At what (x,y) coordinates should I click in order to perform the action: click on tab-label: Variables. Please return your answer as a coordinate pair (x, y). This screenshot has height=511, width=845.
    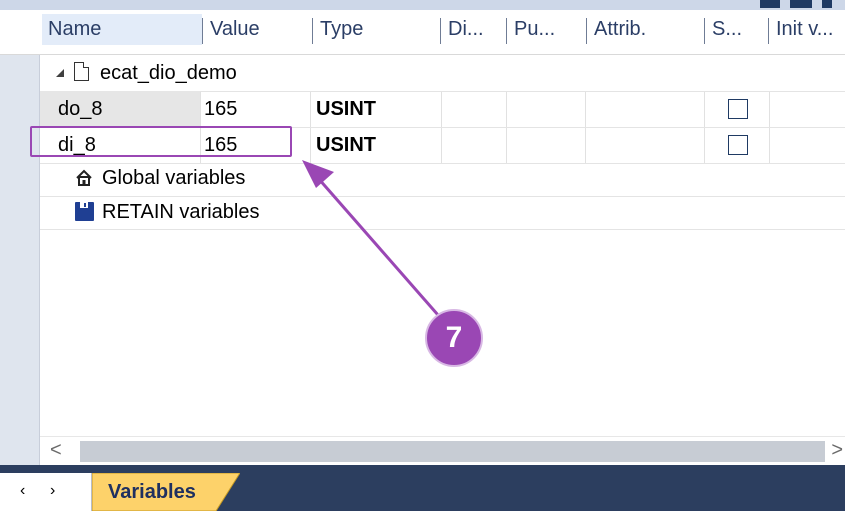
    Looking at the image, I should click on (152, 492).